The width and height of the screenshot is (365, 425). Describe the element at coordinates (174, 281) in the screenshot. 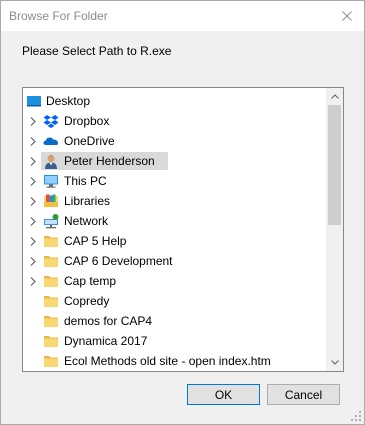

I see `tree-item: Cap temp` at that location.